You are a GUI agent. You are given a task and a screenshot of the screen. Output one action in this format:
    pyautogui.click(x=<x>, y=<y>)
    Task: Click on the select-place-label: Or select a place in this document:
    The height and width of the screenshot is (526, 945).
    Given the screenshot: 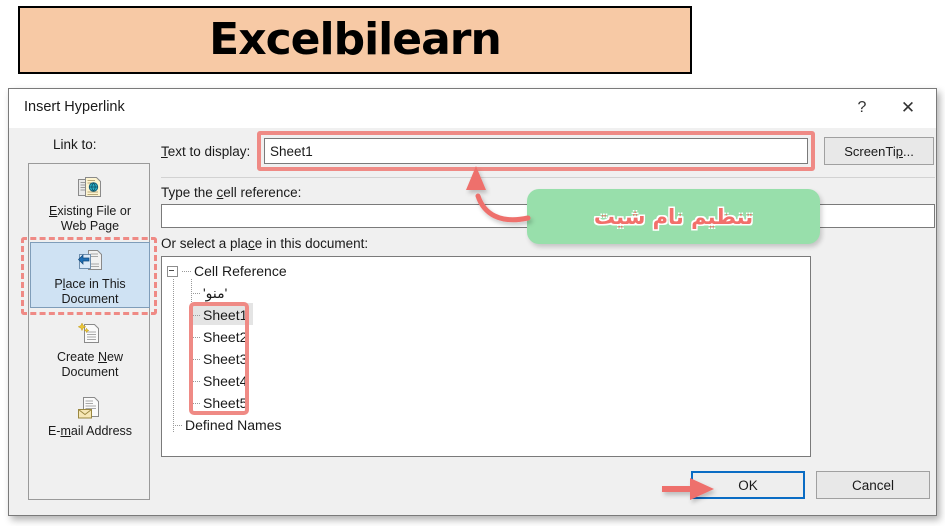 What is the action you would take?
    pyautogui.click(x=265, y=243)
    